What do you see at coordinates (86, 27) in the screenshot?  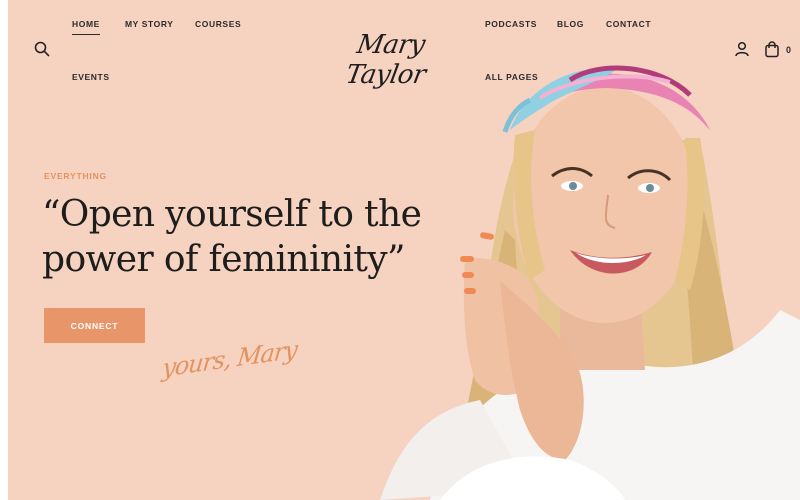 I see `nav-home: HOME` at bounding box center [86, 27].